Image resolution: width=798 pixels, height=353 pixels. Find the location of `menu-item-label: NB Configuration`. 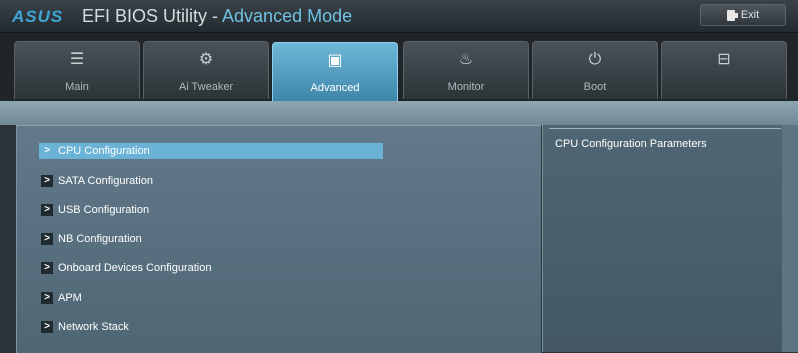

menu-item-label: NB Configuration is located at coordinates (100, 239).